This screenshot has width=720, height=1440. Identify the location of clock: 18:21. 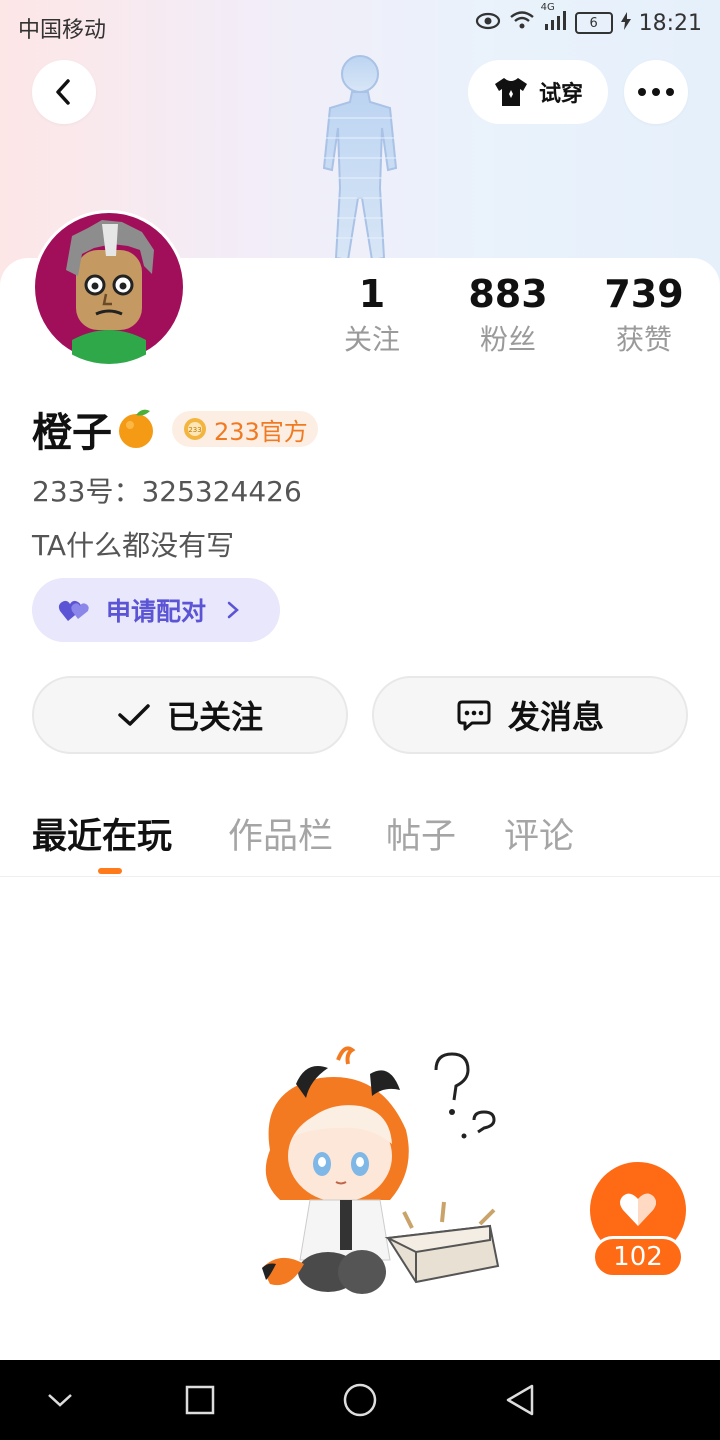
(670, 23).